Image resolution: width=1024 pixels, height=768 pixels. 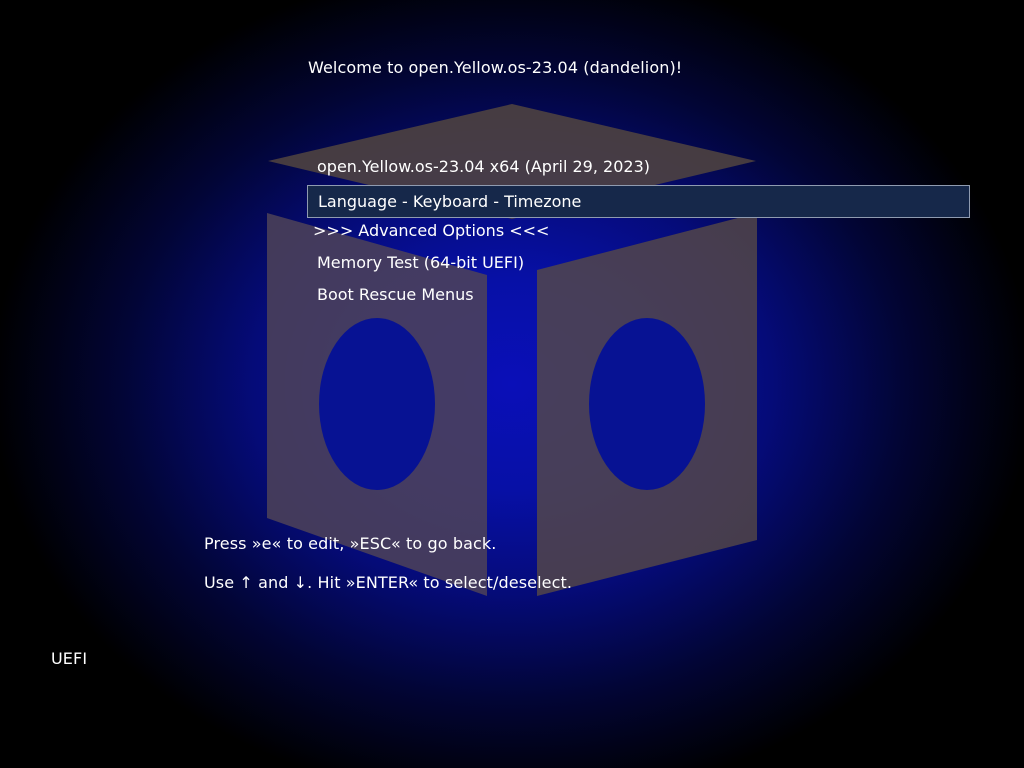 What do you see at coordinates (350, 543) in the screenshot?
I see `edit-hint: Press »e« to edit, »ESC« to go back.` at bounding box center [350, 543].